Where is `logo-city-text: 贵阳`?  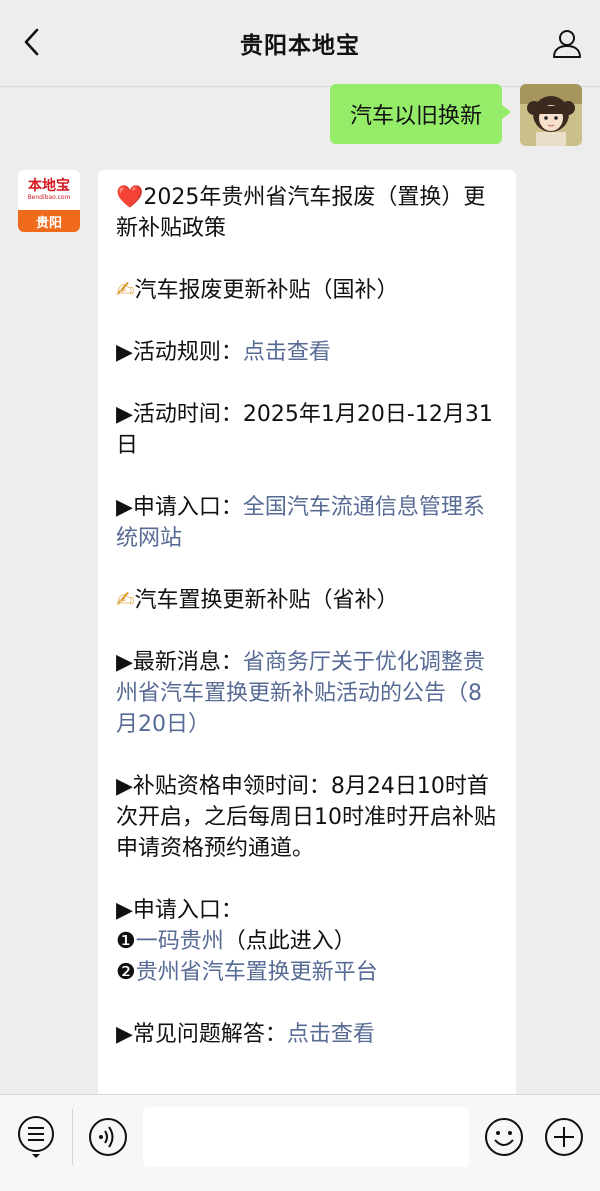 logo-city-text: 贵阳 is located at coordinates (49, 221).